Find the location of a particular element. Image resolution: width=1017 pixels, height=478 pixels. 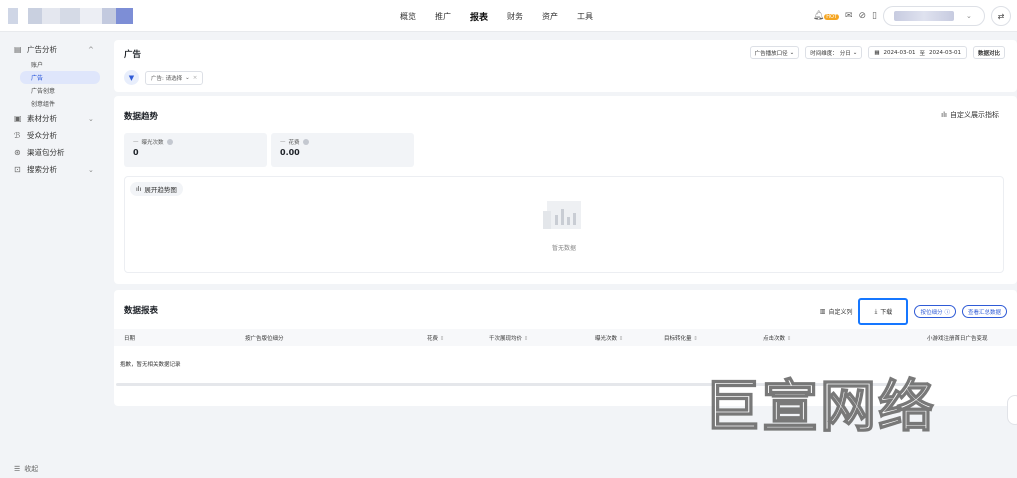

side-floating-tab is located at coordinates (1012, 410).